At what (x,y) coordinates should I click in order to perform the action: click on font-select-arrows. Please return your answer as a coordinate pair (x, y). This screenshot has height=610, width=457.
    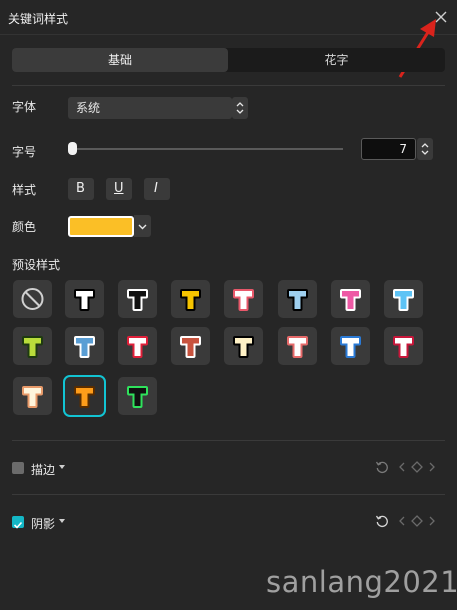
    Looking at the image, I should click on (240, 108).